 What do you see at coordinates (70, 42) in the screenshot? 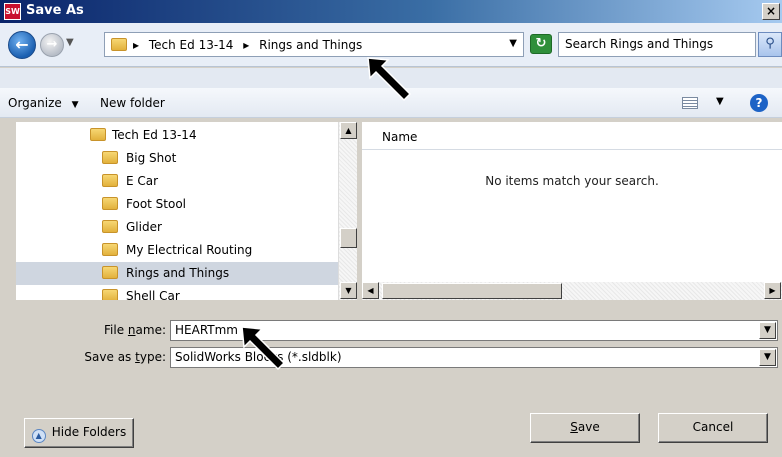
I see `recent-locations-dropdown-icon: ▼` at bounding box center [70, 42].